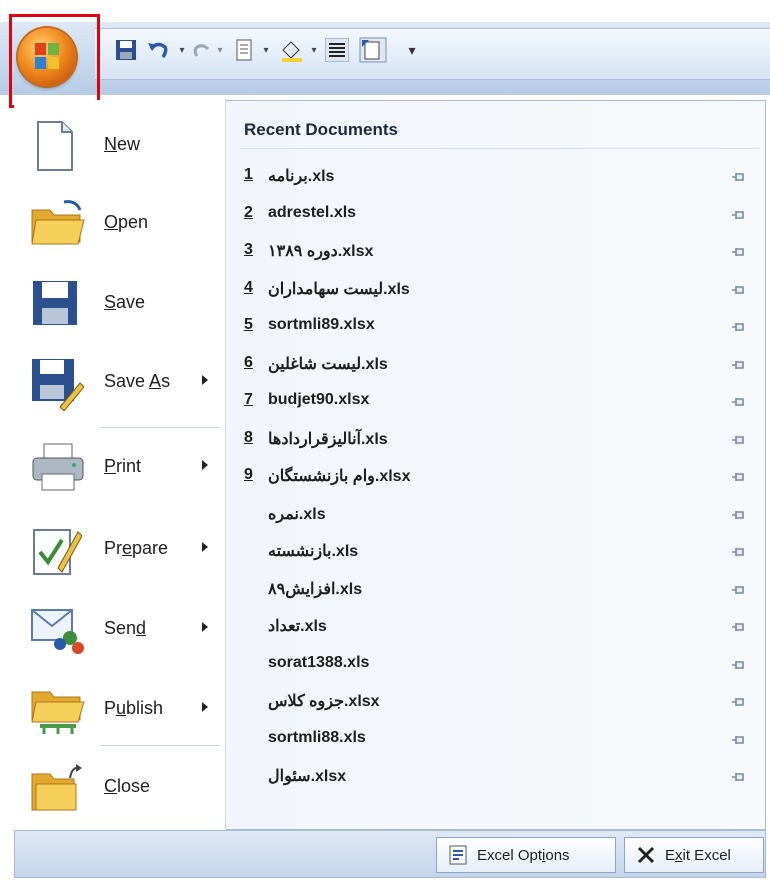  Describe the element at coordinates (324, 701) in the screenshot. I see `recent-document-name: جزوه کلاس.xlsx` at that location.